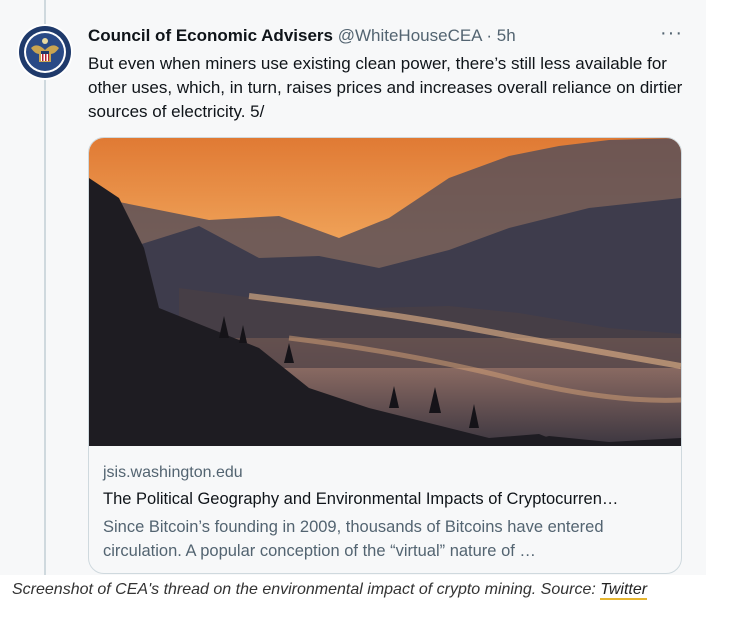 The width and height of the screenshot is (730, 618). What do you see at coordinates (210, 35) in the screenshot?
I see `display-name: Council of Economic Advisers` at bounding box center [210, 35].